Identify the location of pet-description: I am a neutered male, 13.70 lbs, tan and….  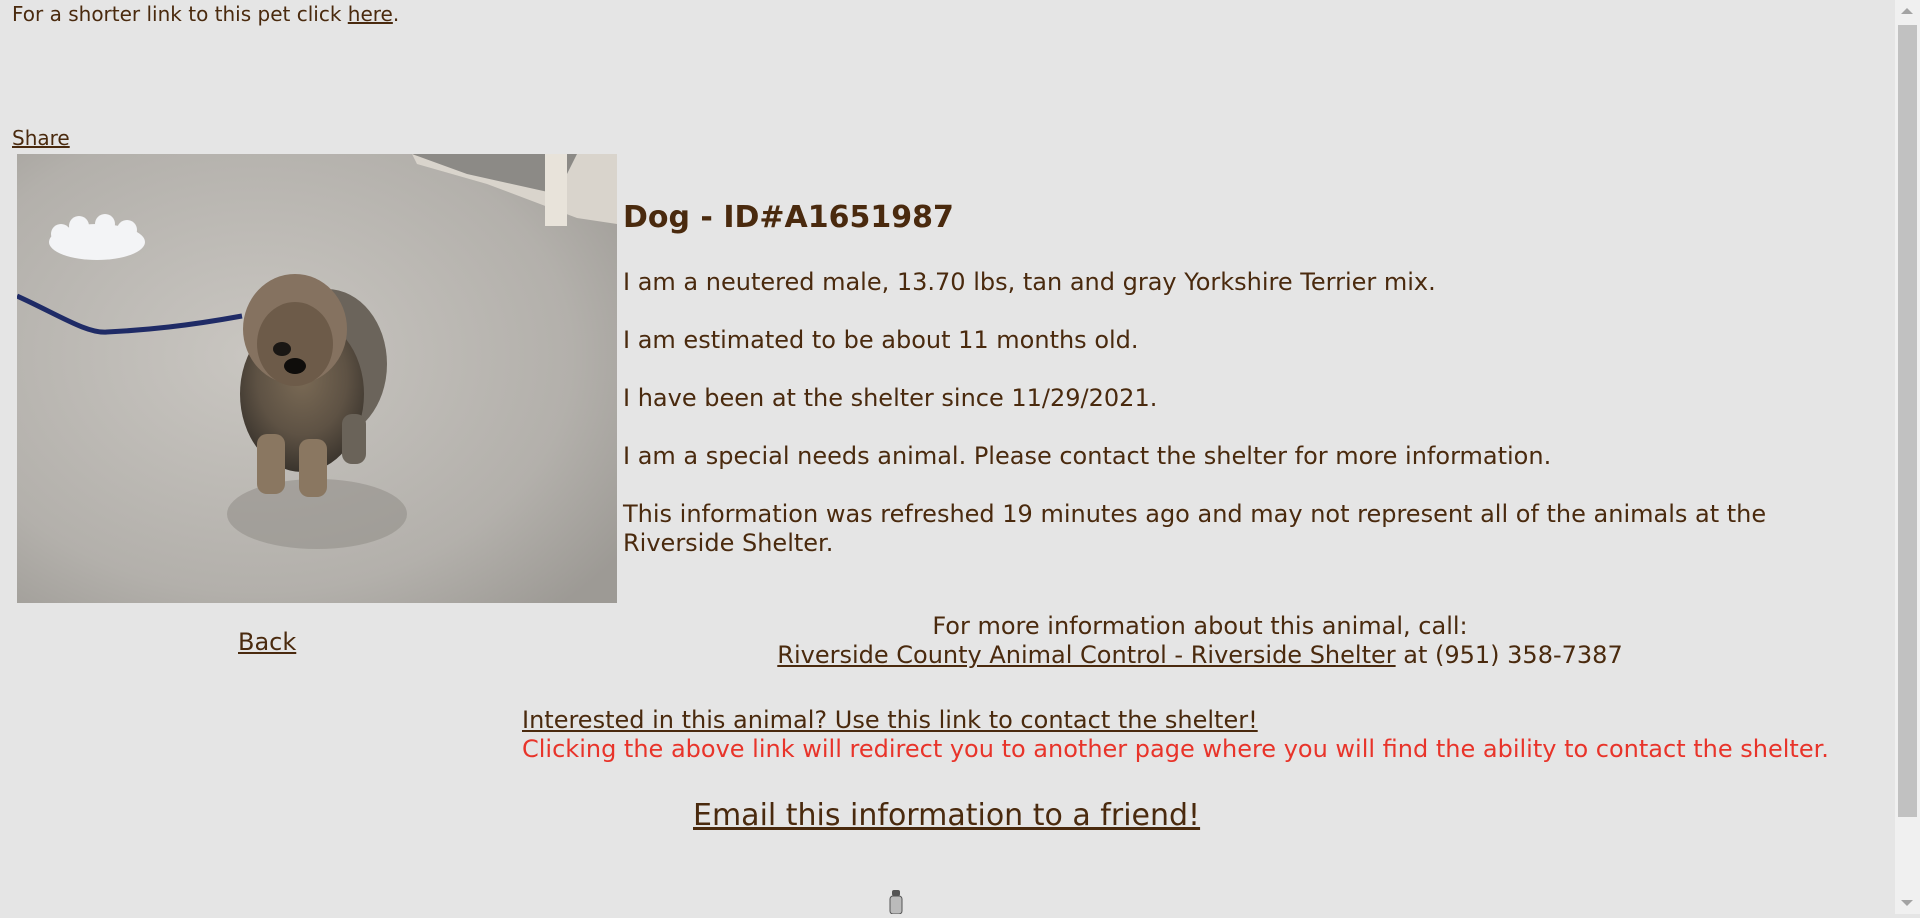
(1029, 282).